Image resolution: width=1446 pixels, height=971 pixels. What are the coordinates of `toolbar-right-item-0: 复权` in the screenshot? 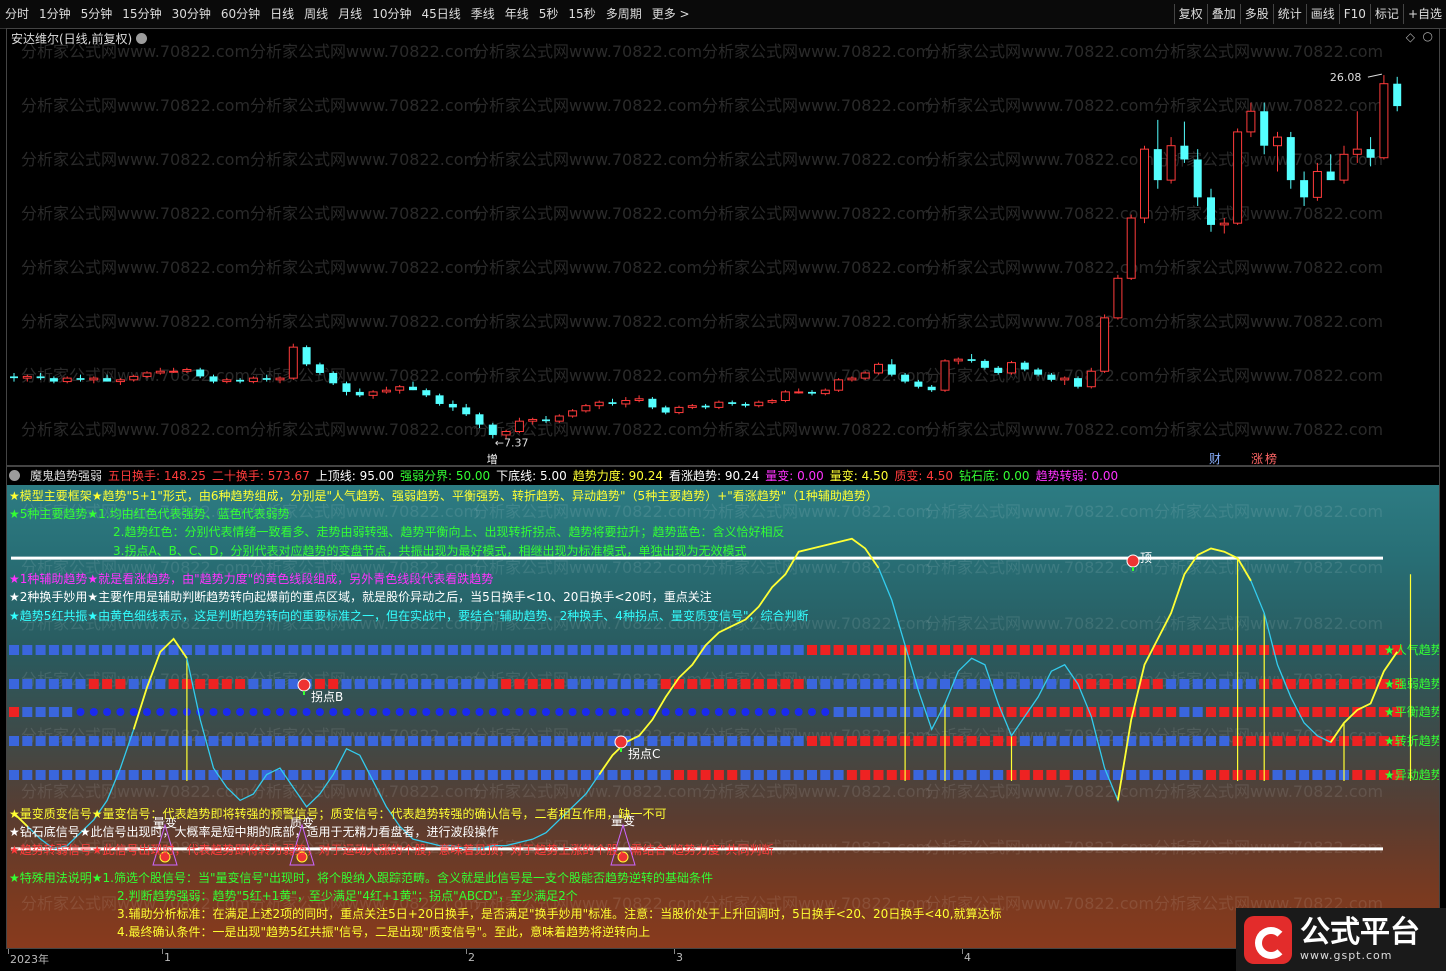 It's located at (1190, 14).